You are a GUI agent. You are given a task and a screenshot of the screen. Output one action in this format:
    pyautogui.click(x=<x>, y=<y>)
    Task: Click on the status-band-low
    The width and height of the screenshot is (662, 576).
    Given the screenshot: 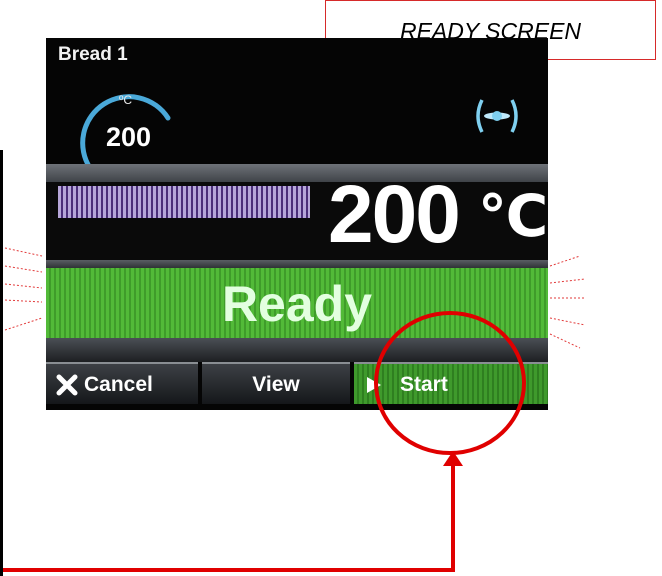 What is the action you would take?
    pyautogui.click(x=297, y=350)
    